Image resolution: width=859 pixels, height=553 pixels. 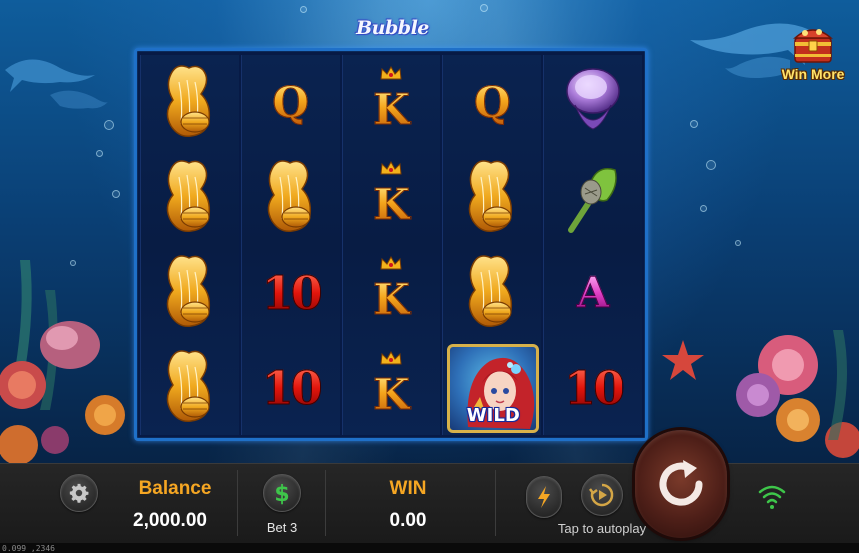 I want to click on coral-left-decoration, so click(x=62, y=362).